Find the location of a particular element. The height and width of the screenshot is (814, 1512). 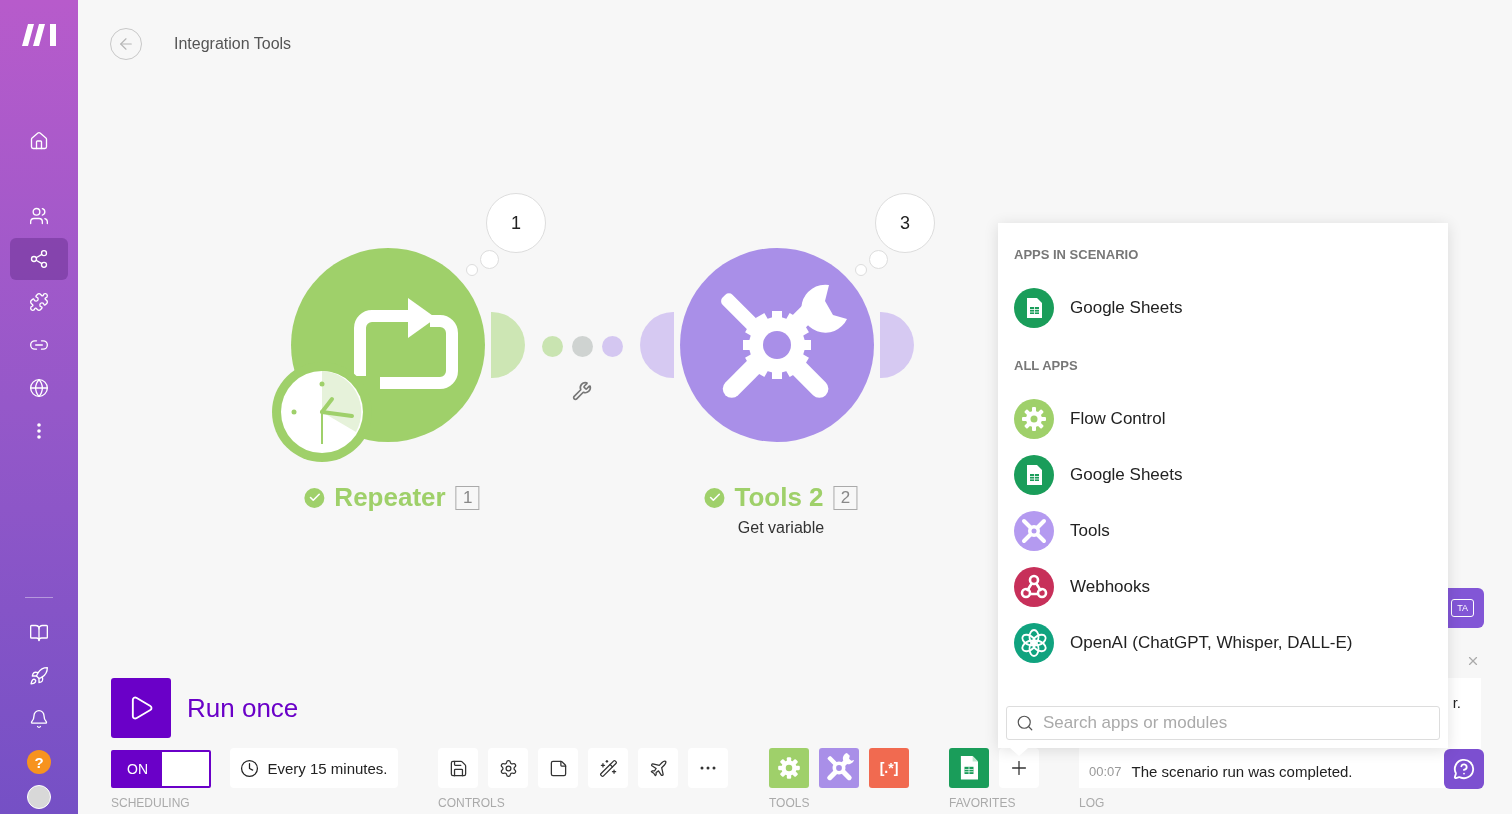

schedule-text: Every 15 minutes. is located at coordinates (327, 768).